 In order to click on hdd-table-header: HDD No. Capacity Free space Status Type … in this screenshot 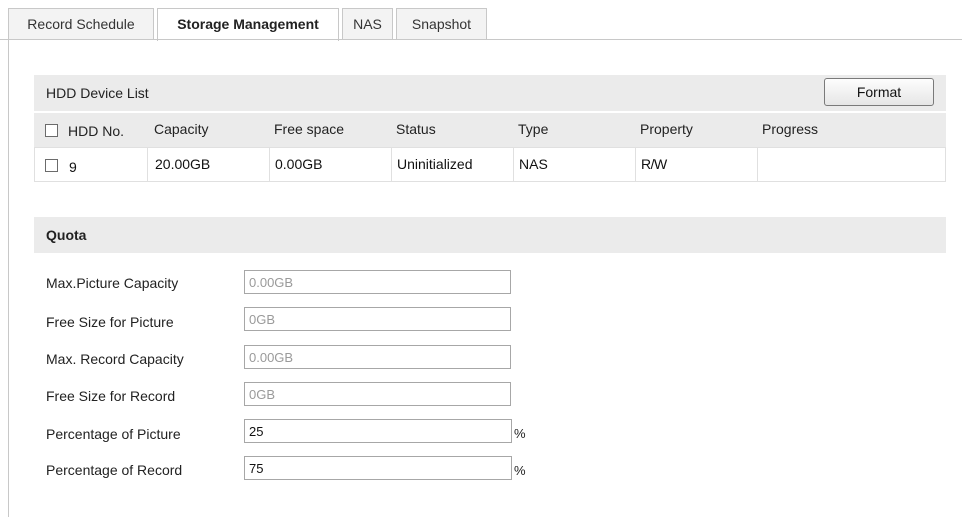, I will do `click(490, 130)`.